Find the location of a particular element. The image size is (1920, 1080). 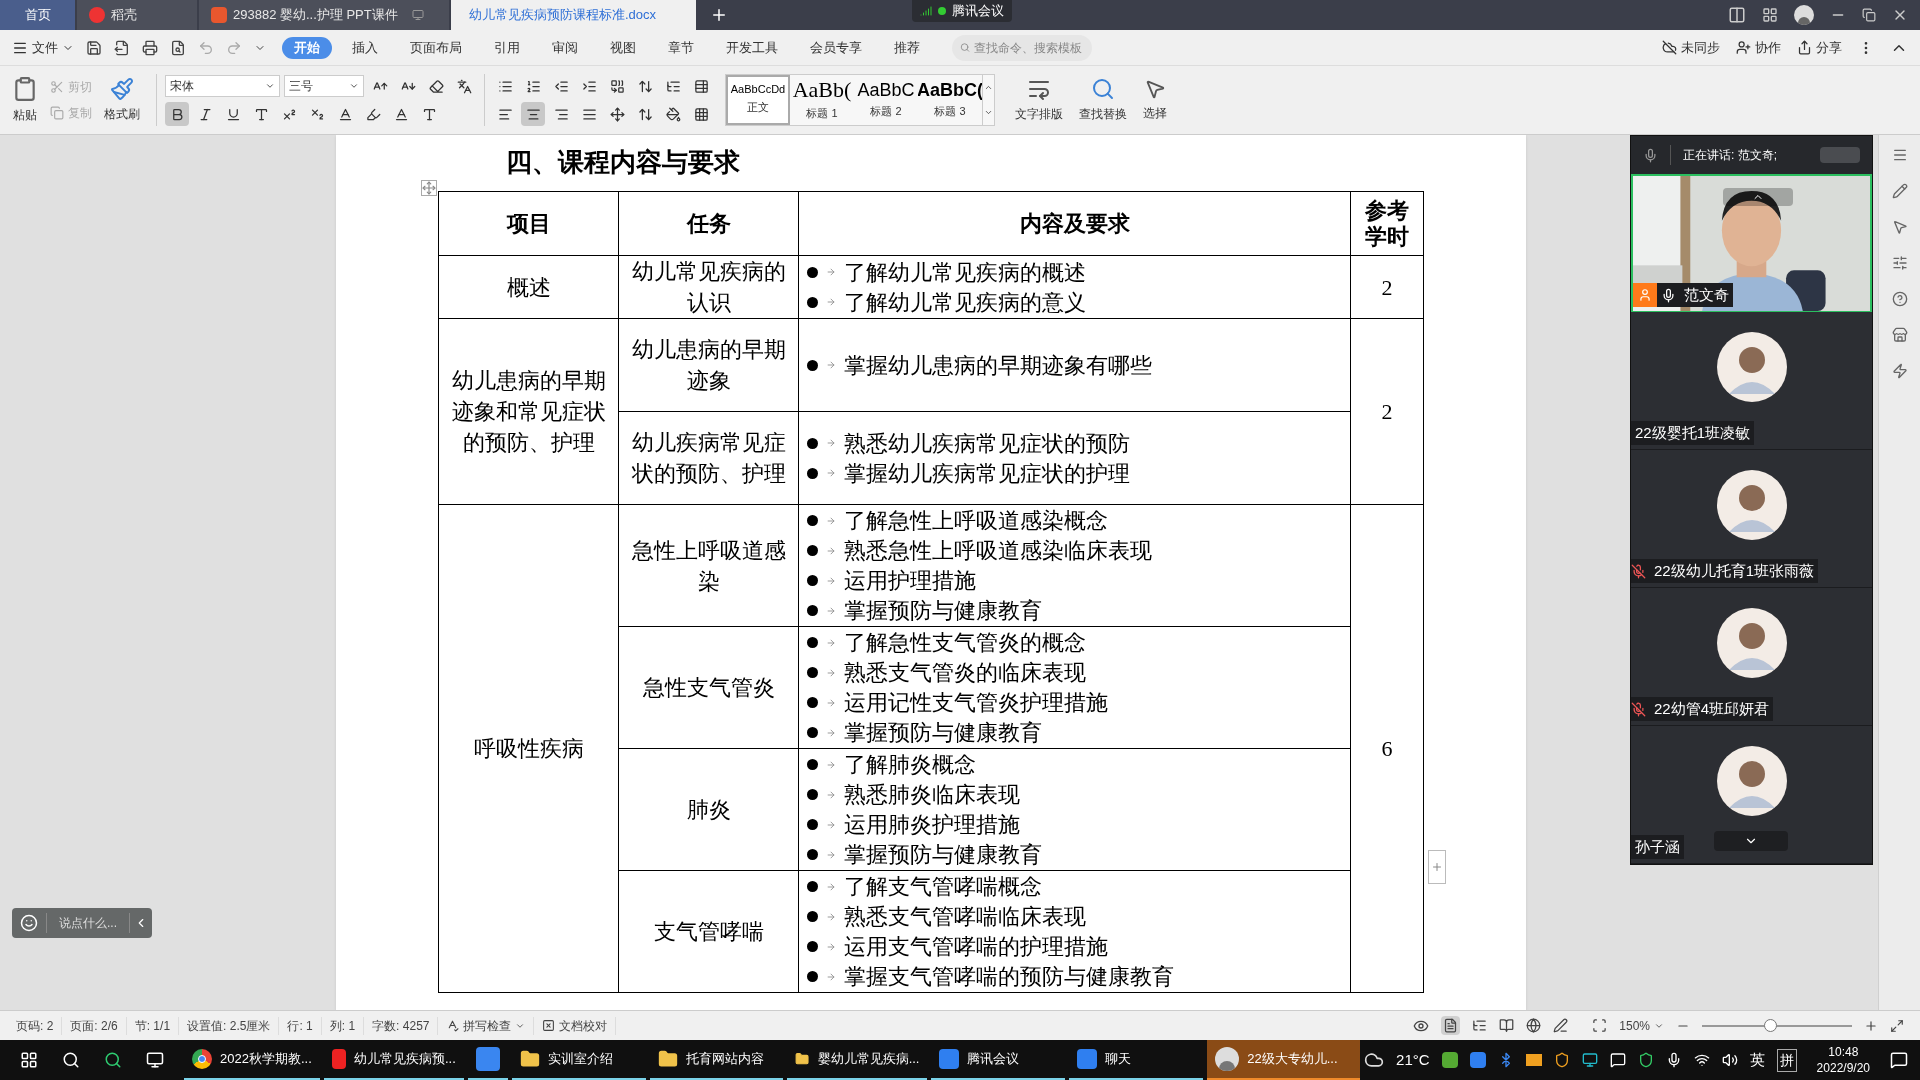

scroll-up-icon is located at coordinates (988, 87).